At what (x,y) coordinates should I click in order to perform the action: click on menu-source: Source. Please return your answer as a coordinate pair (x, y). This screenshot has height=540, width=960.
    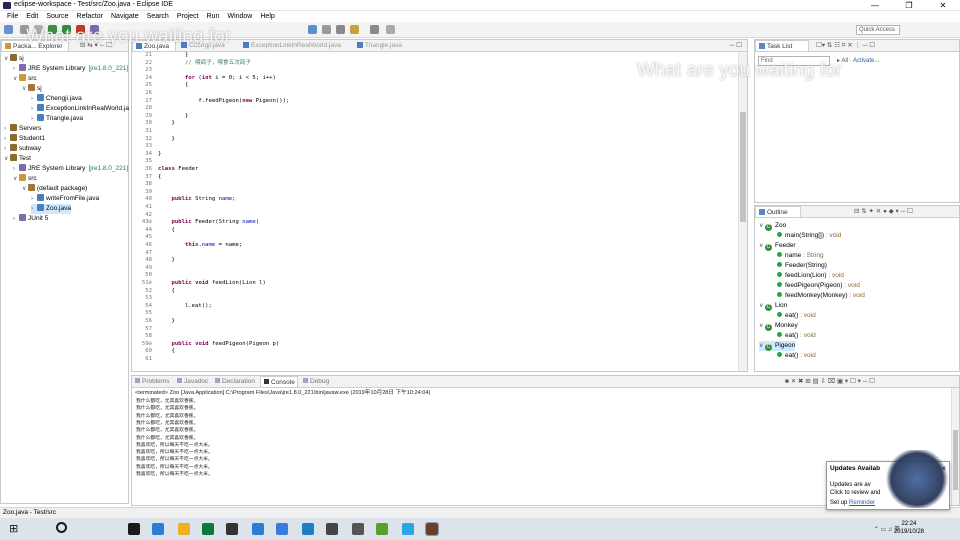
    Looking at the image, I should click on (57, 16).